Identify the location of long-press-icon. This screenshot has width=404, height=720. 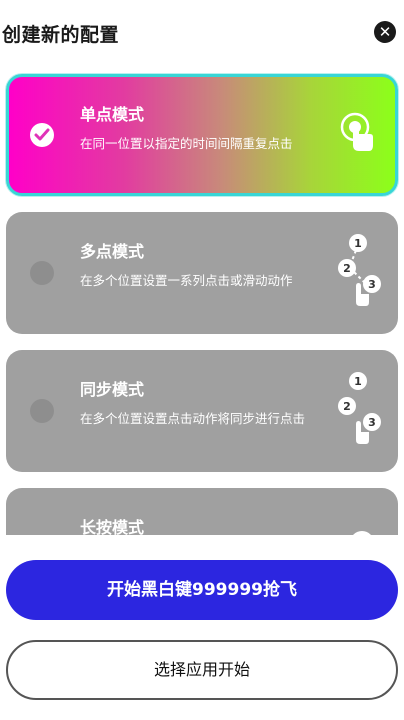
(362, 529).